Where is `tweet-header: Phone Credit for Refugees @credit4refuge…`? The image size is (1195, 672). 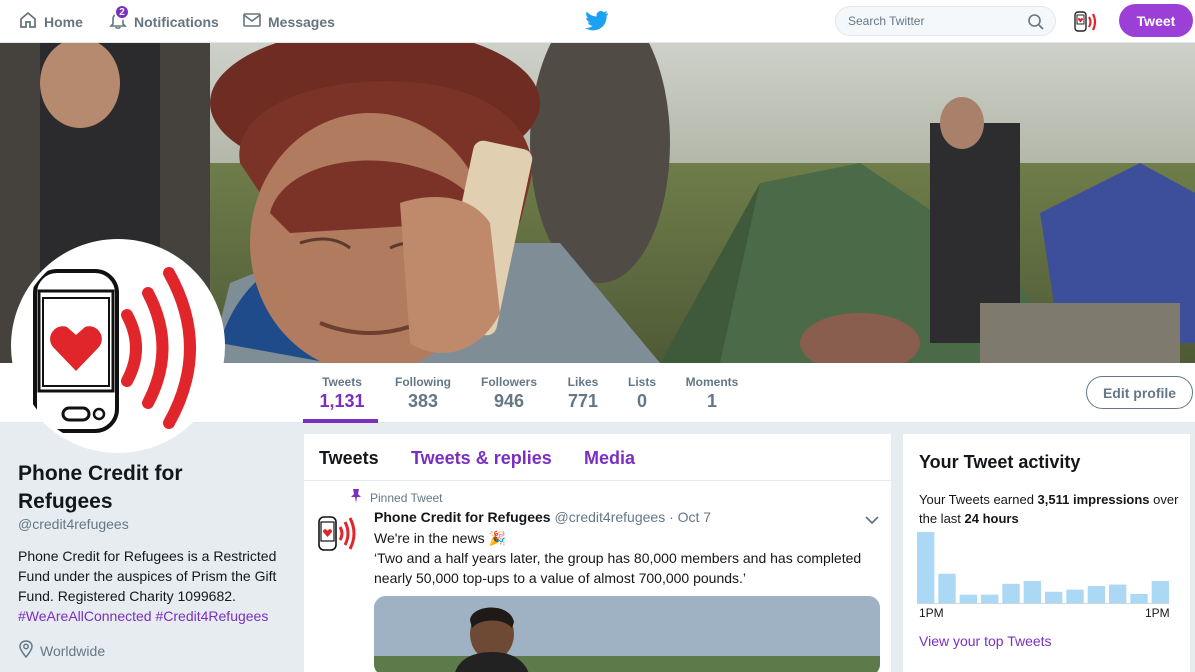
tweet-header: Phone Credit for Refugees @credit4refuge… is located at coordinates (542, 517).